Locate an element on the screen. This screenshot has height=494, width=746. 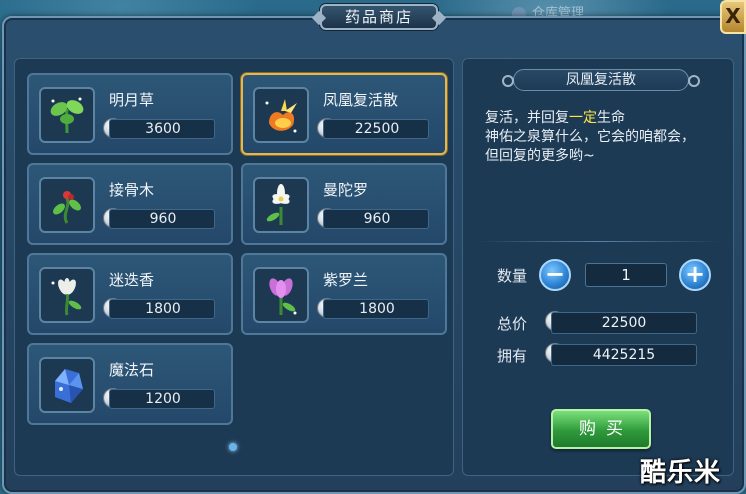
page-indicator-dot is located at coordinates (233, 447).